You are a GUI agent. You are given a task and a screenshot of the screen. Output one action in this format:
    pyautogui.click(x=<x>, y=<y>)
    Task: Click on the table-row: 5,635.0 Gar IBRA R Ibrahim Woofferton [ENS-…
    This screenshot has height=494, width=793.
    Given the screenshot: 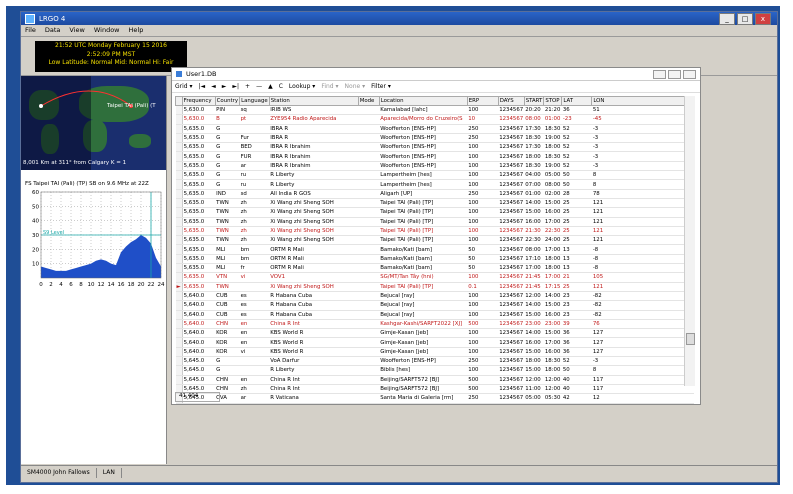 What is the action you would take?
    pyautogui.click(x=434, y=166)
    